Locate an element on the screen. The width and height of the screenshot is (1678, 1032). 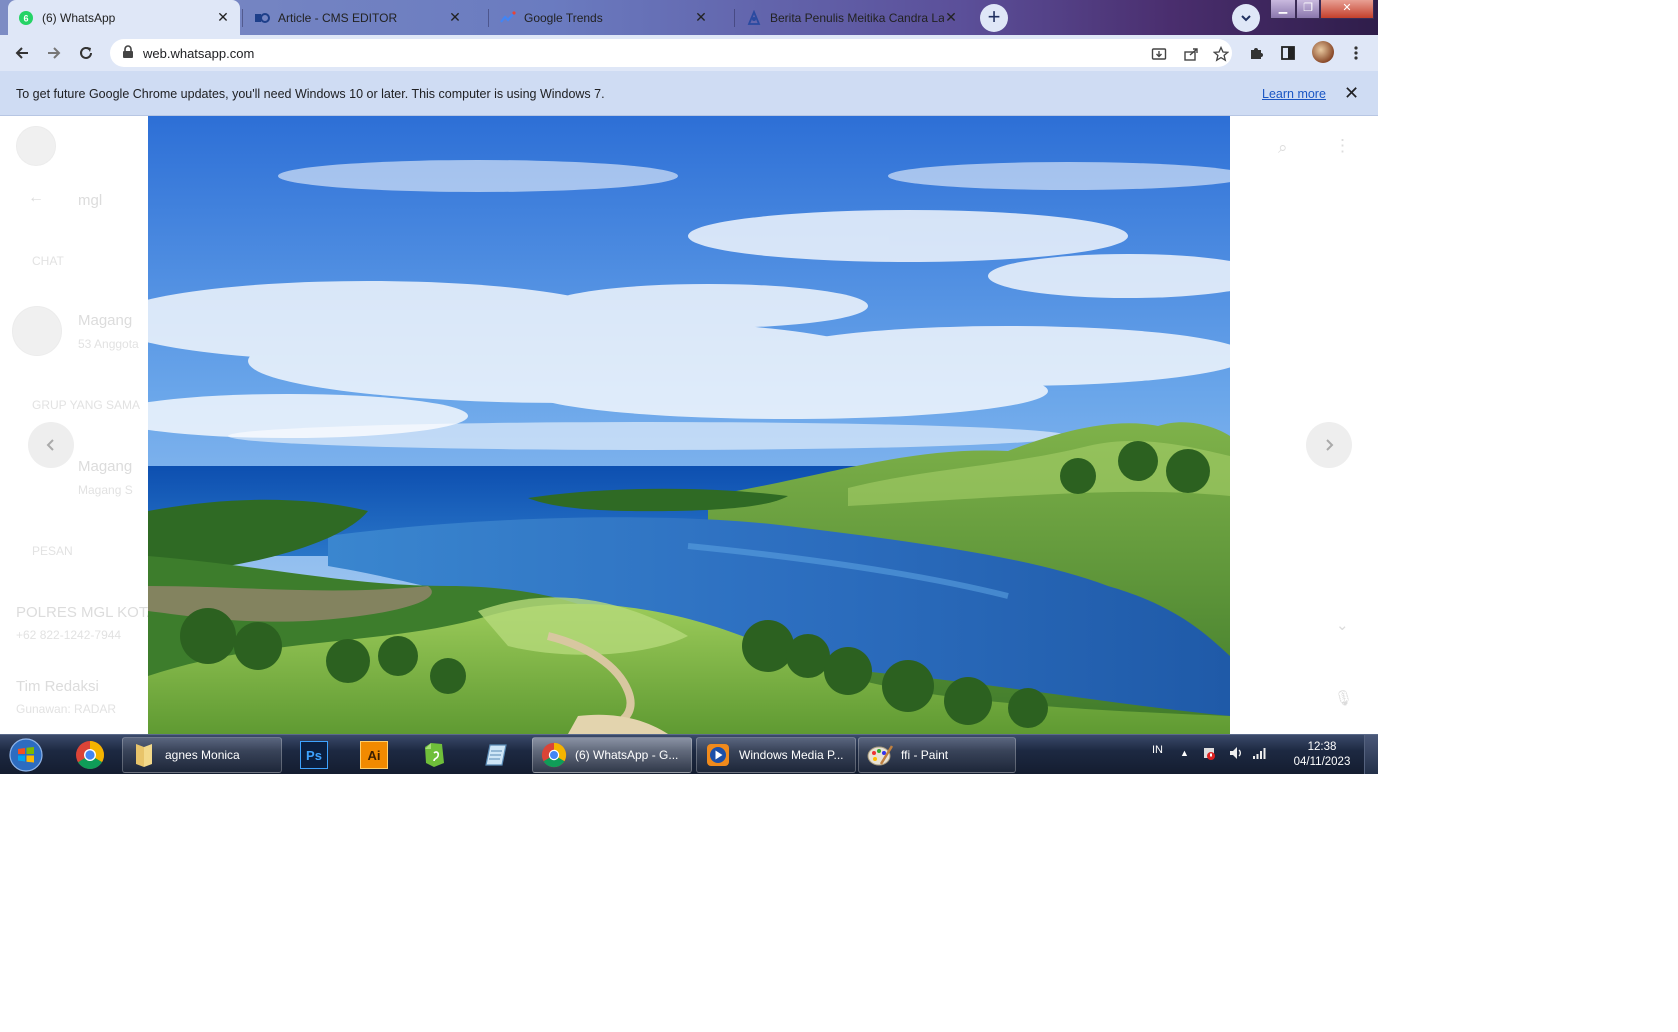
forward-button is located at coordinates (54, 53).